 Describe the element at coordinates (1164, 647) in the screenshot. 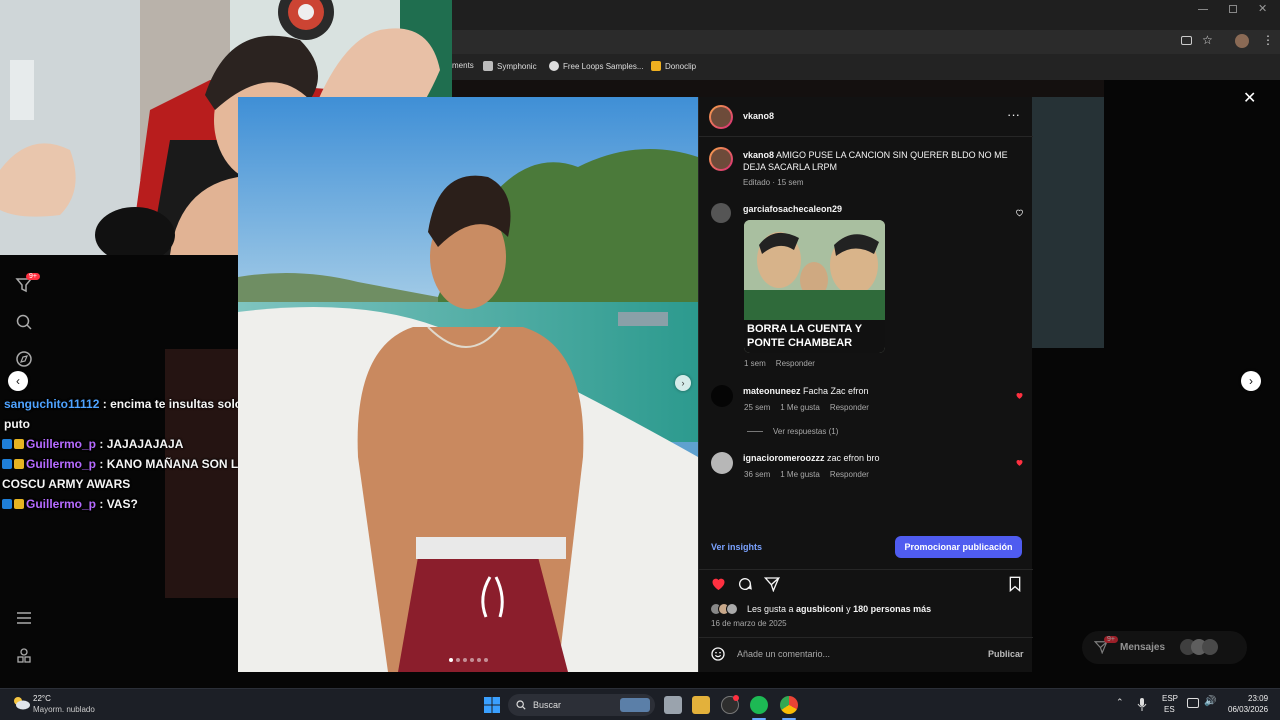

I see `messages-pill: 9+ Mensajes` at that location.